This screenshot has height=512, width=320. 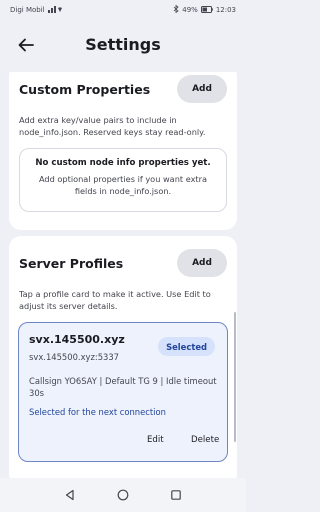 What do you see at coordinates (97, 412) in the screenshot?
I see `profile-status: Selected for the next connection` at bounding box center [97, 412].